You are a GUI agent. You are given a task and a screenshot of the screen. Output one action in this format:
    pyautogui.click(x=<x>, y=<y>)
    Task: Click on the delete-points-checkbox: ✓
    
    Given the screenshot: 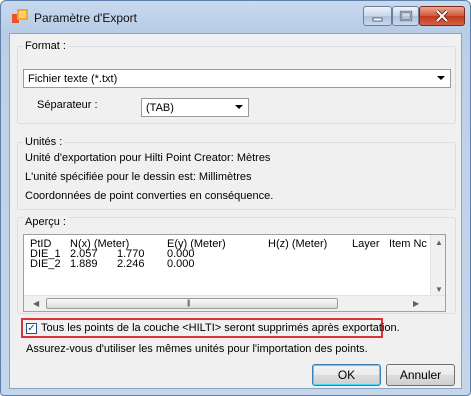 What is the action you would take?
    pyautogui.click(x=31, y=328)
    